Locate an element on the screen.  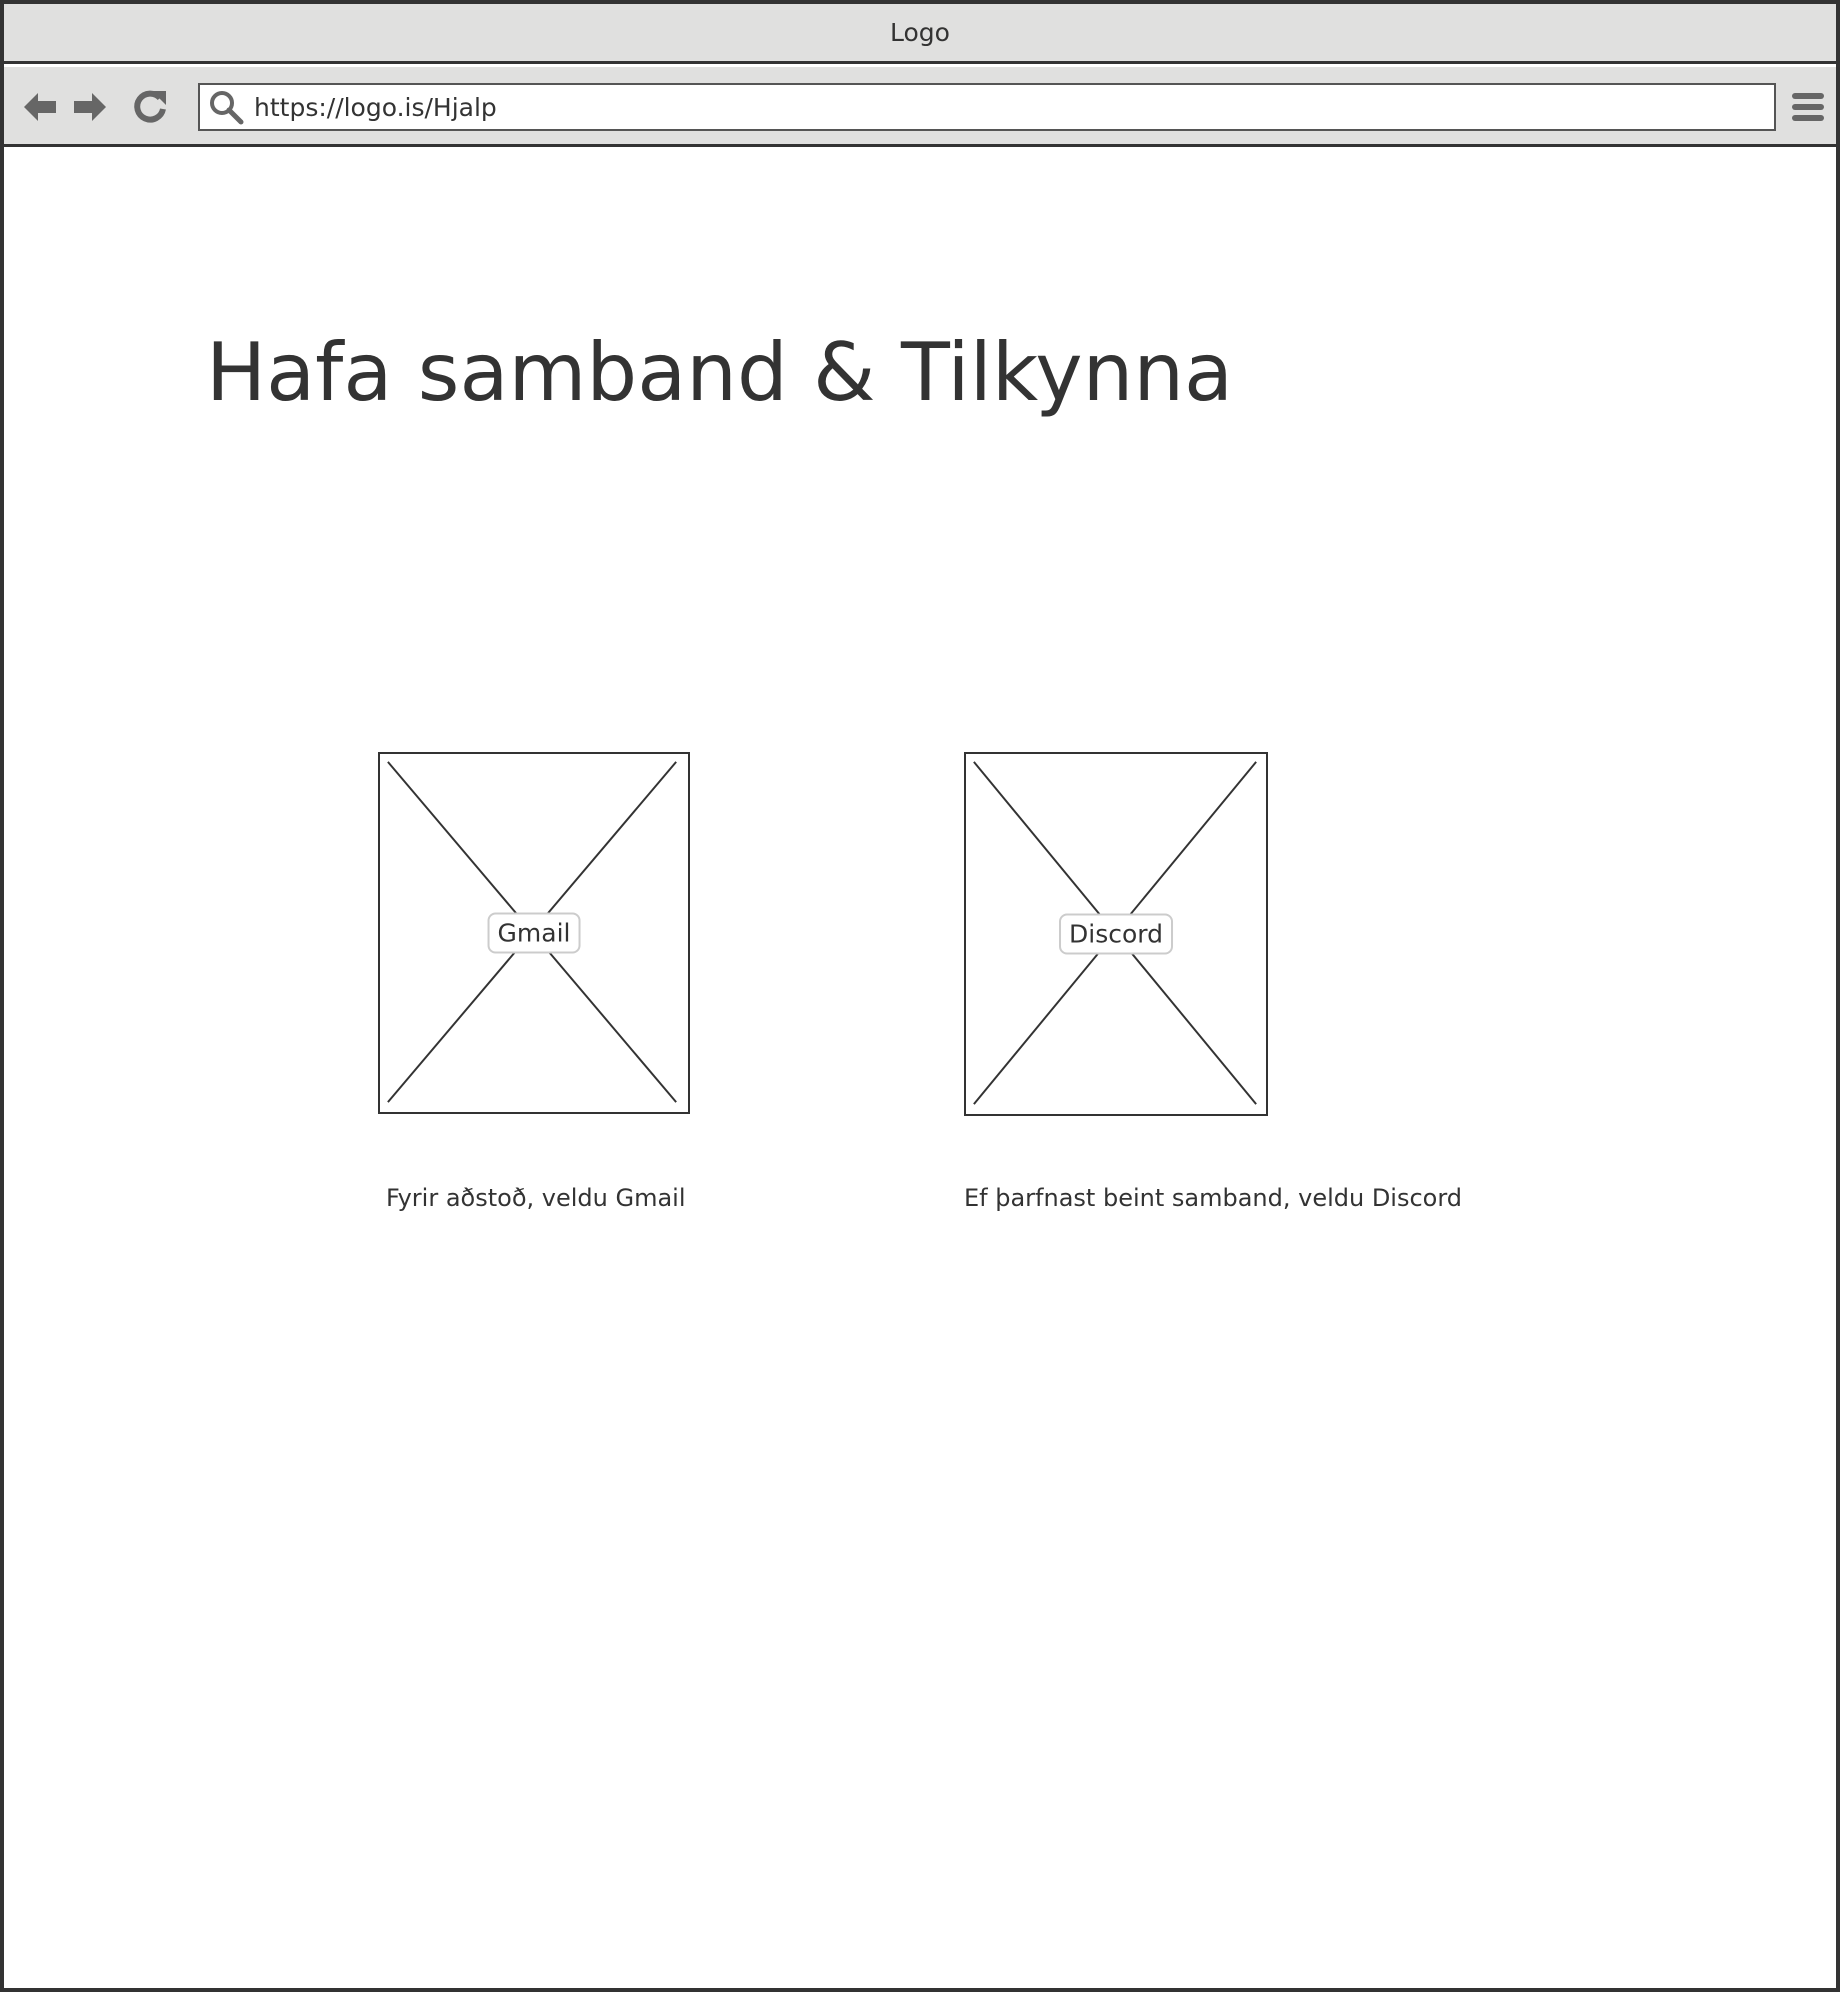
search-icon is located at coordinates (226, 107).